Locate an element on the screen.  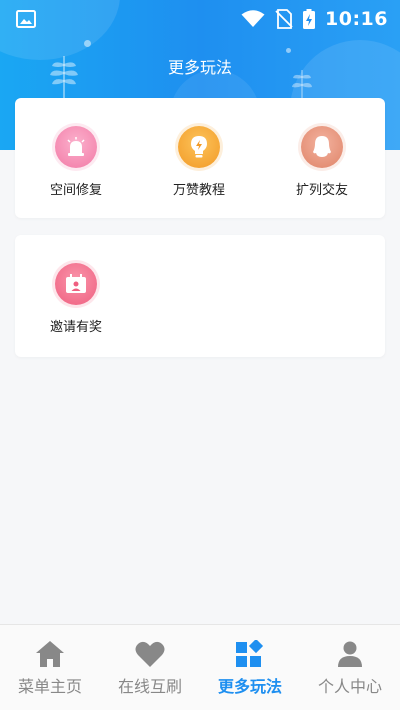
page-title: 更多玩法 is located at coordinates (199, 67).